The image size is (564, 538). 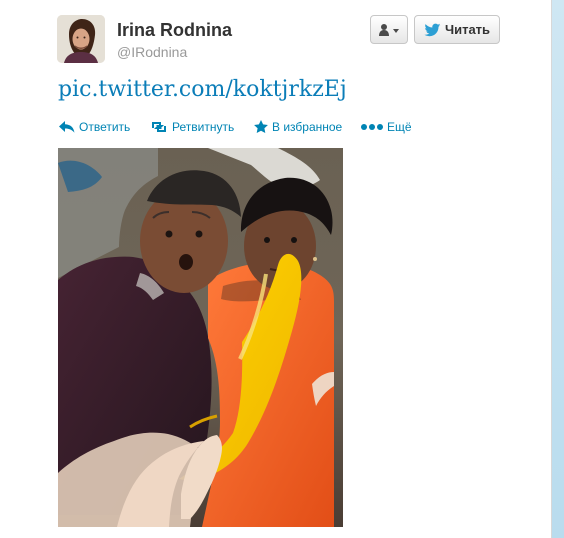 I want to click on follow-button: Читать, so click(x=457, y=29).